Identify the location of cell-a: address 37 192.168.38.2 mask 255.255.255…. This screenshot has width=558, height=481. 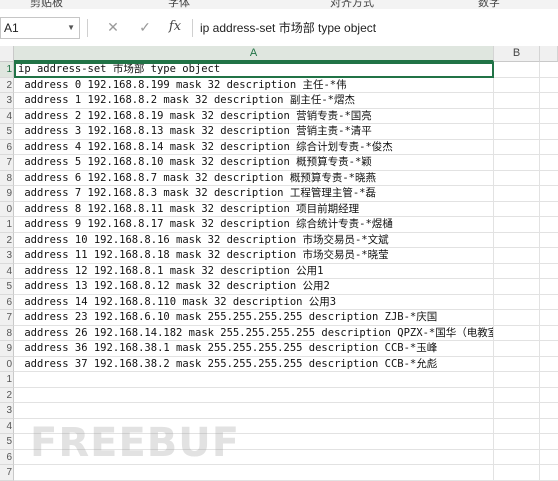
(254, 364).